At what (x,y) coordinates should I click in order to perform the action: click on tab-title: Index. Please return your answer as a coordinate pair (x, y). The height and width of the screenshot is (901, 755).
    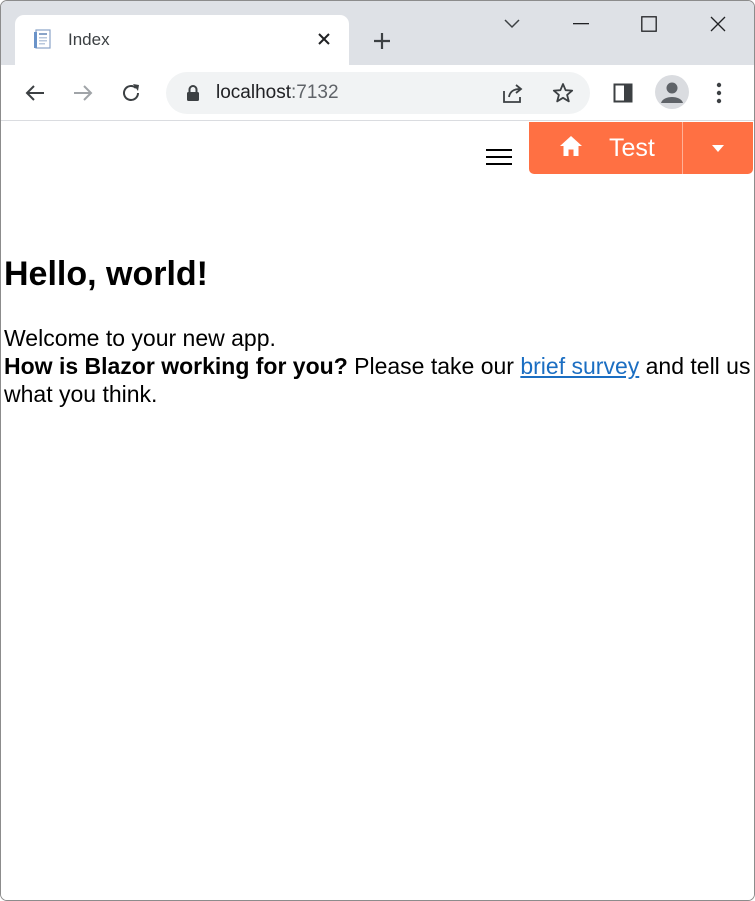
    Looking at the image, I should click on (89, 39).